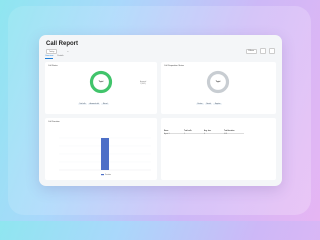 This screenshot has height=240, width=320. I want to click on call-status-donut: Total 1, so click(101, 82).